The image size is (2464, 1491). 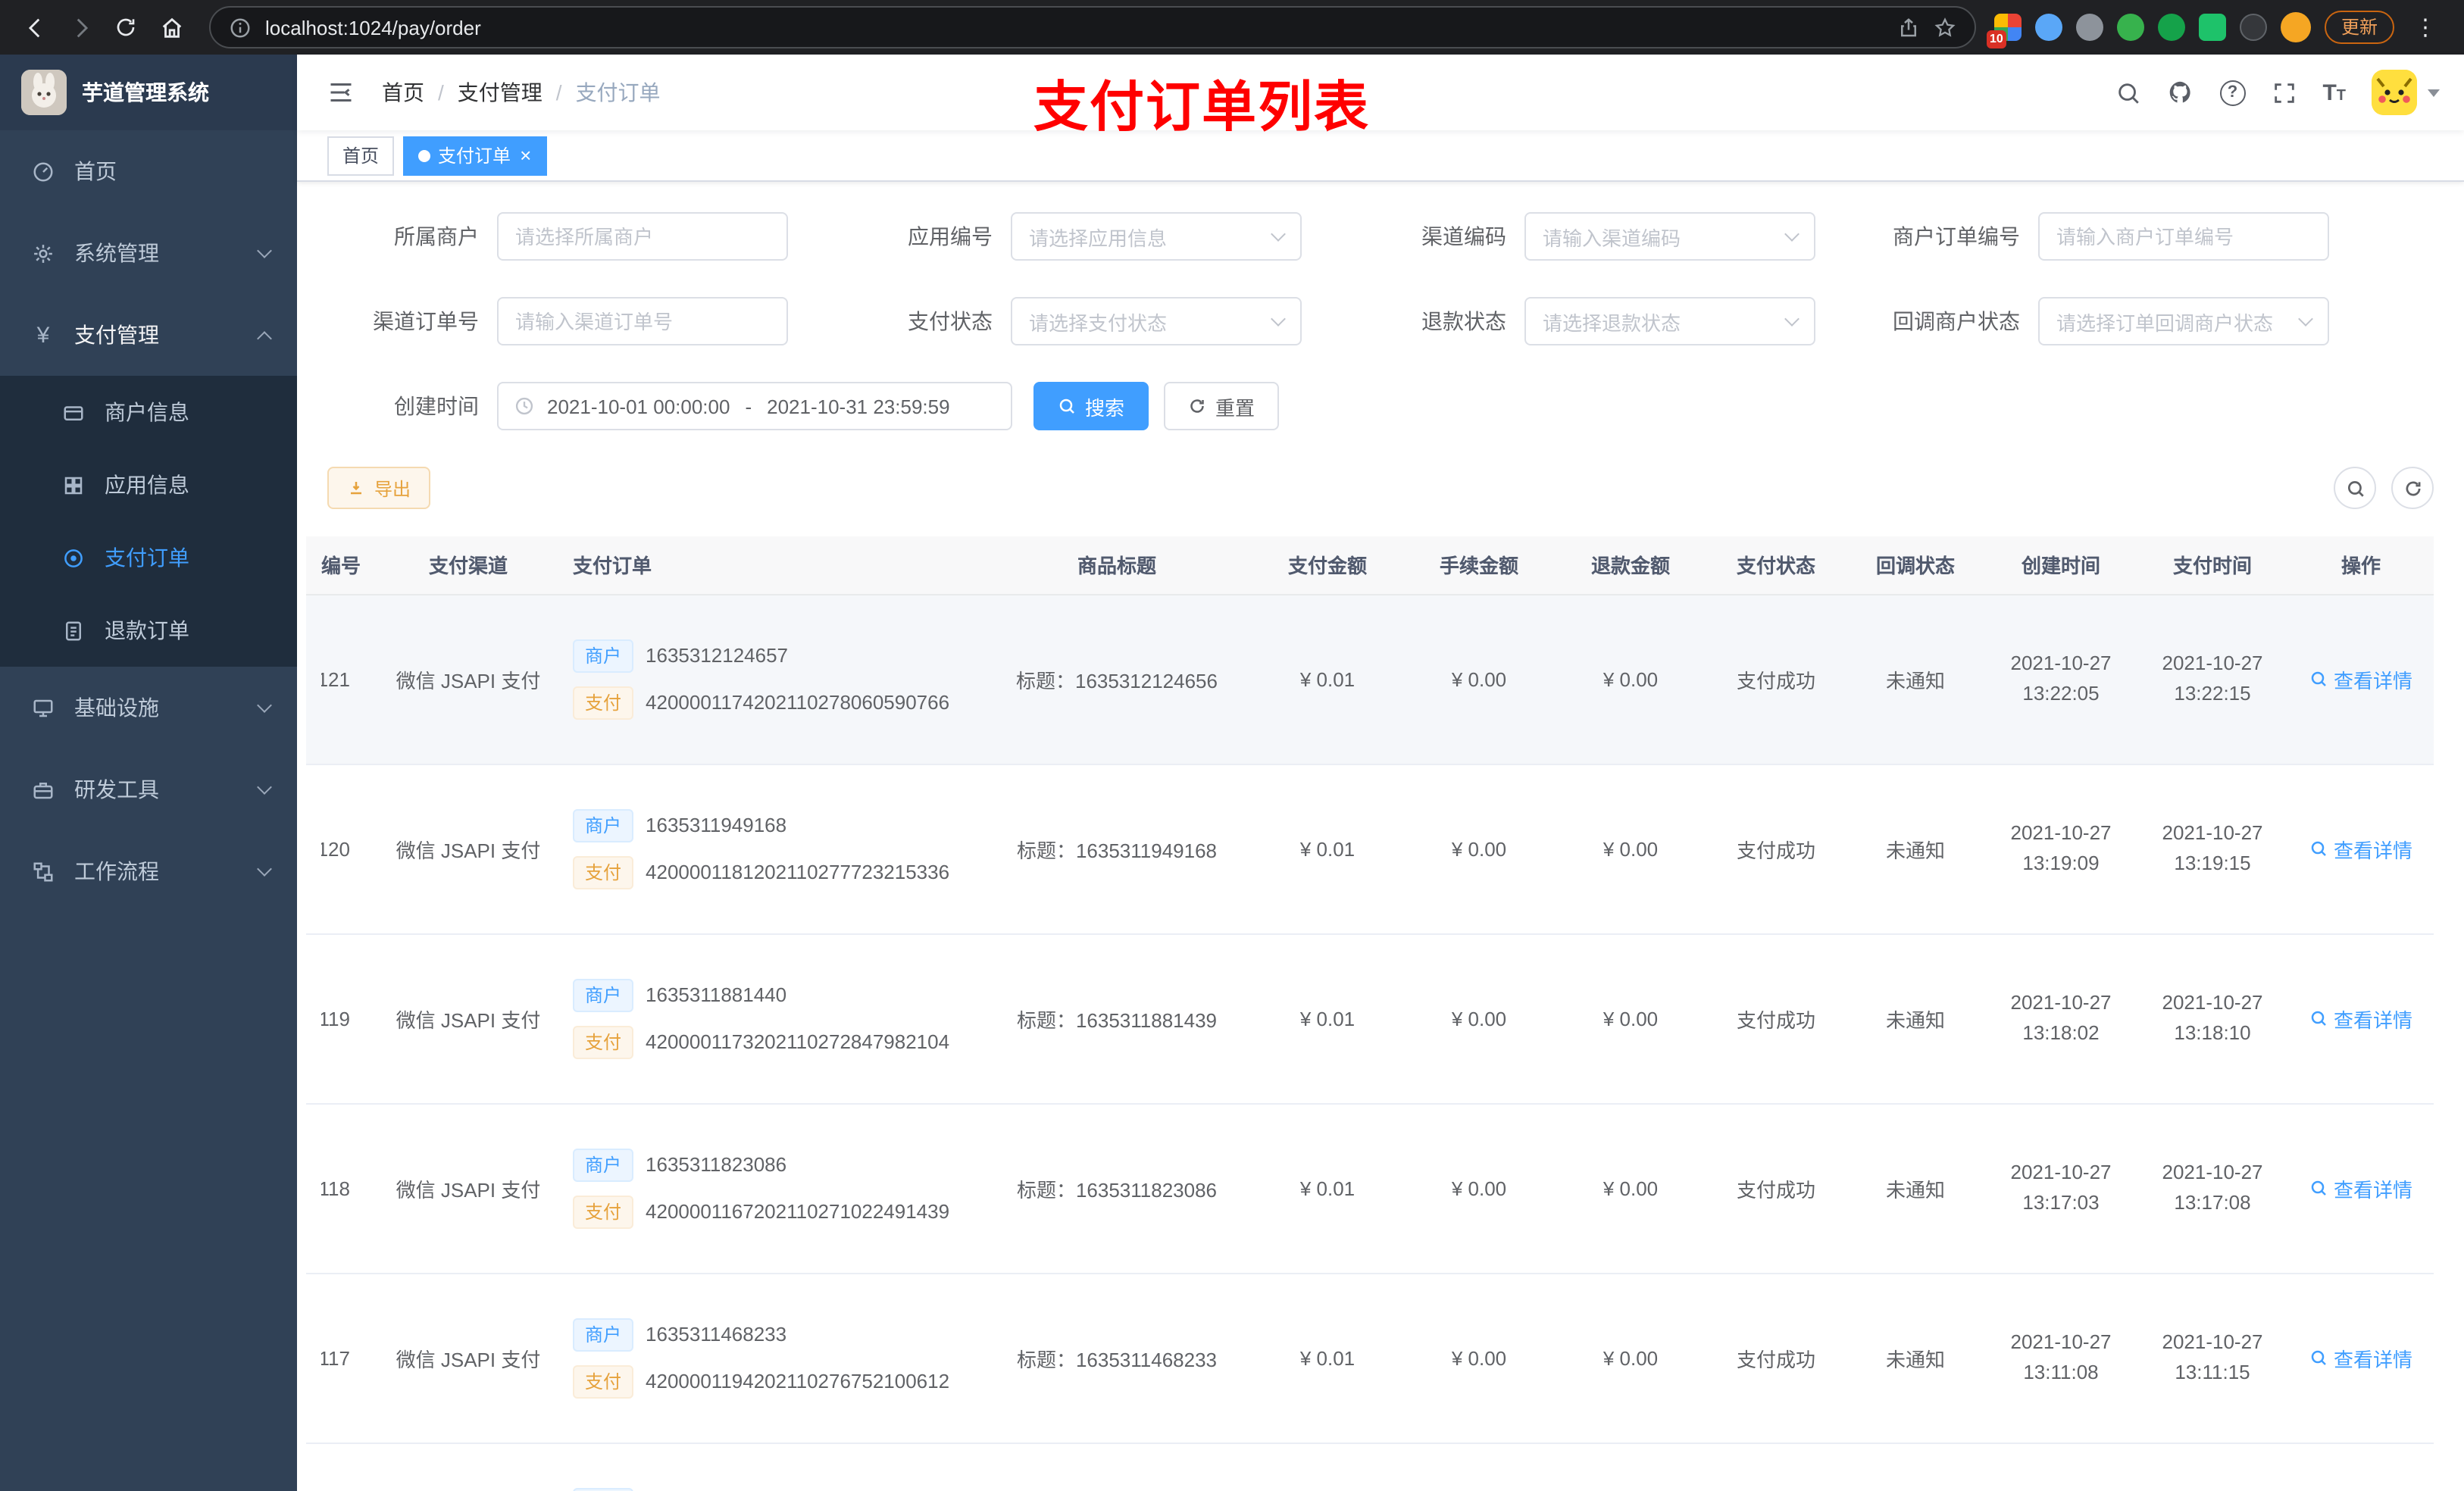 What do you see at coordinates (716, 994) in the screenshot?
I see `merchant-order-no: 1635311881440` at bounding box center [716, 994].